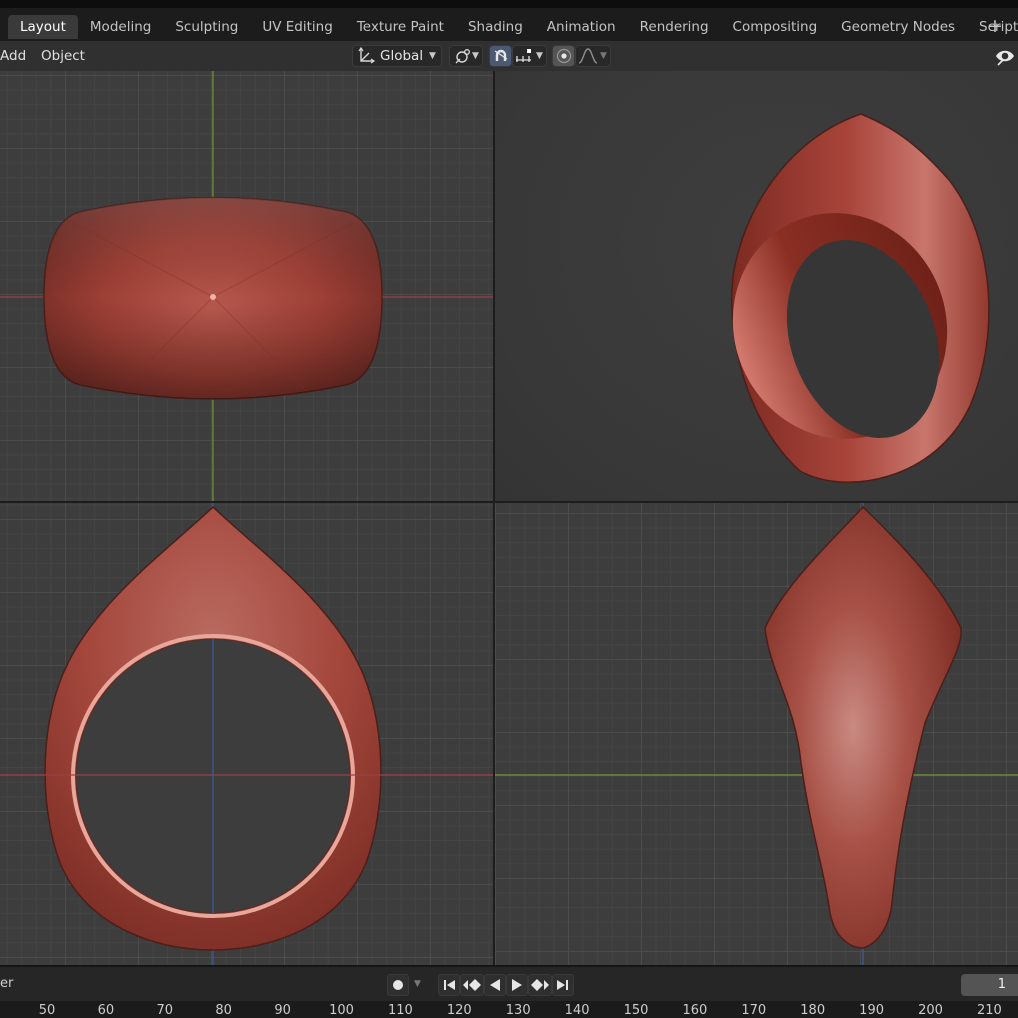 The image size is (1018, 1018). I want to click on frame-tick-label: 210, so click(989, 1010).